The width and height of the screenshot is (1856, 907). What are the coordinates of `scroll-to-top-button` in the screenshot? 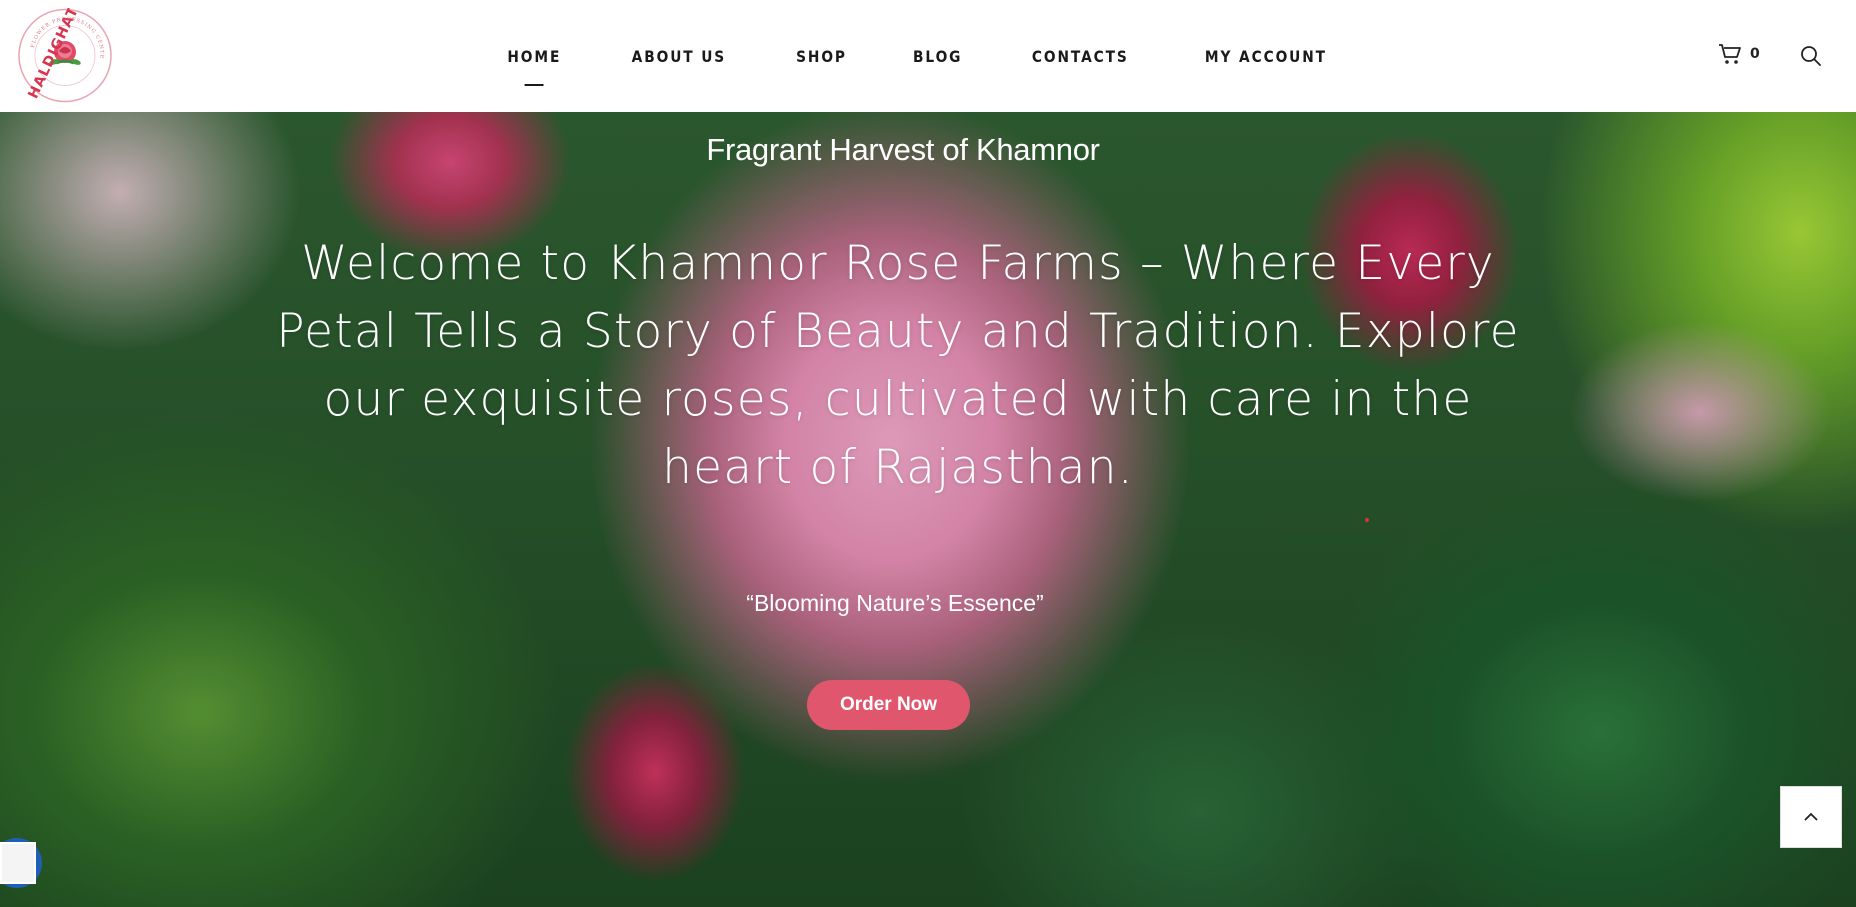 It's located at (1811, 817).